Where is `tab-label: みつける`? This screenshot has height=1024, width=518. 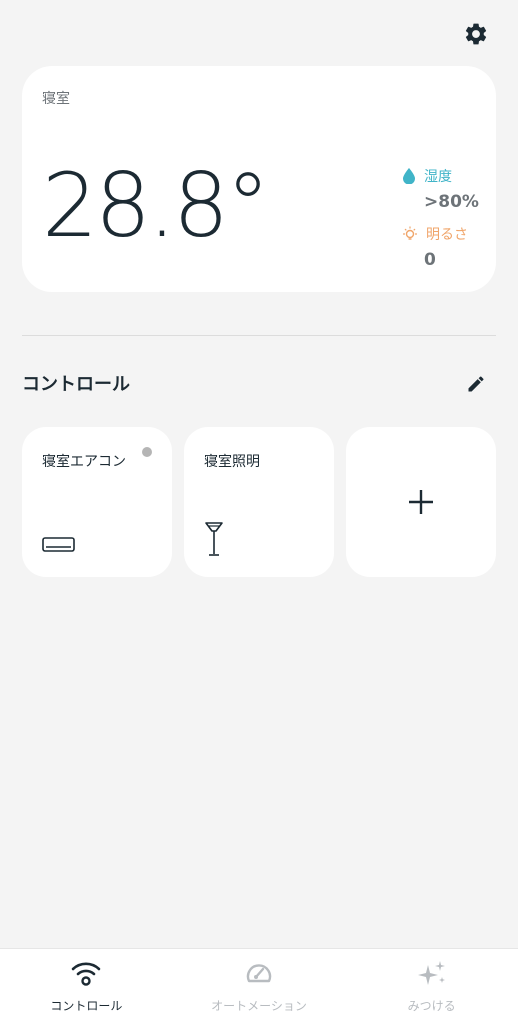
tab-label: みつける is located at coordinates (431, 1006).